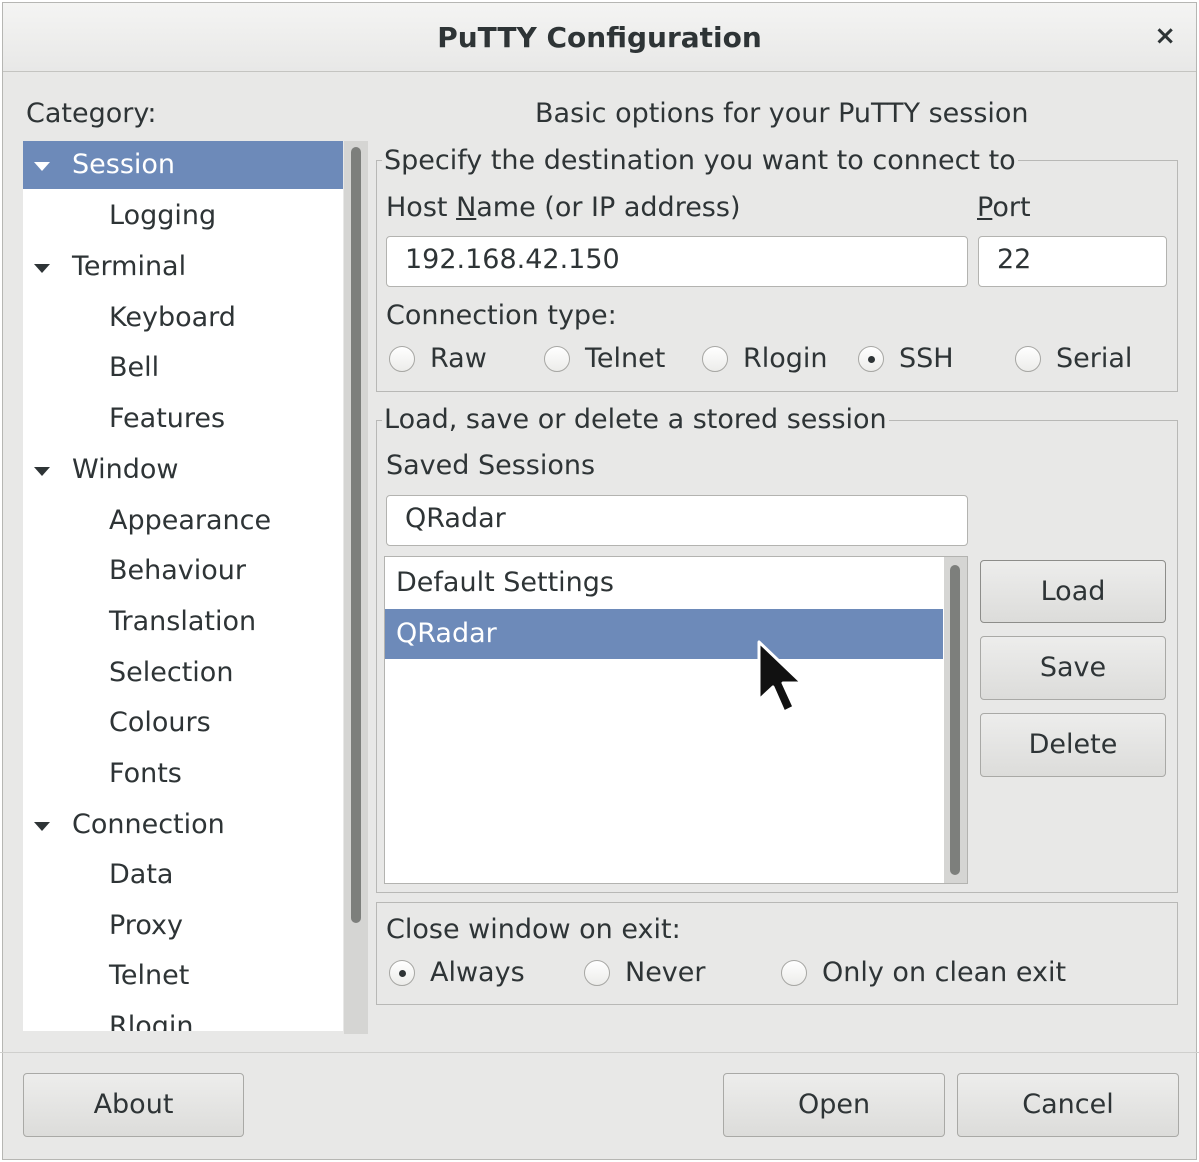 The width and height of the screenshot is (1199, 1162). I want to click on tree-item-bell: Bell, so click(183, 368).